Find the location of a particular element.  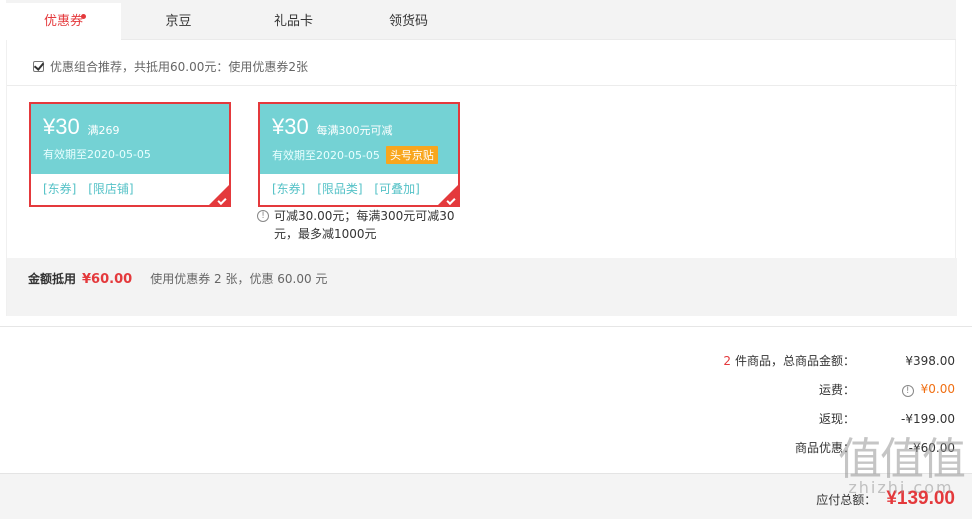

shipping-row: 运费： ! ¥0.00 is located at coordinates (887, 389).